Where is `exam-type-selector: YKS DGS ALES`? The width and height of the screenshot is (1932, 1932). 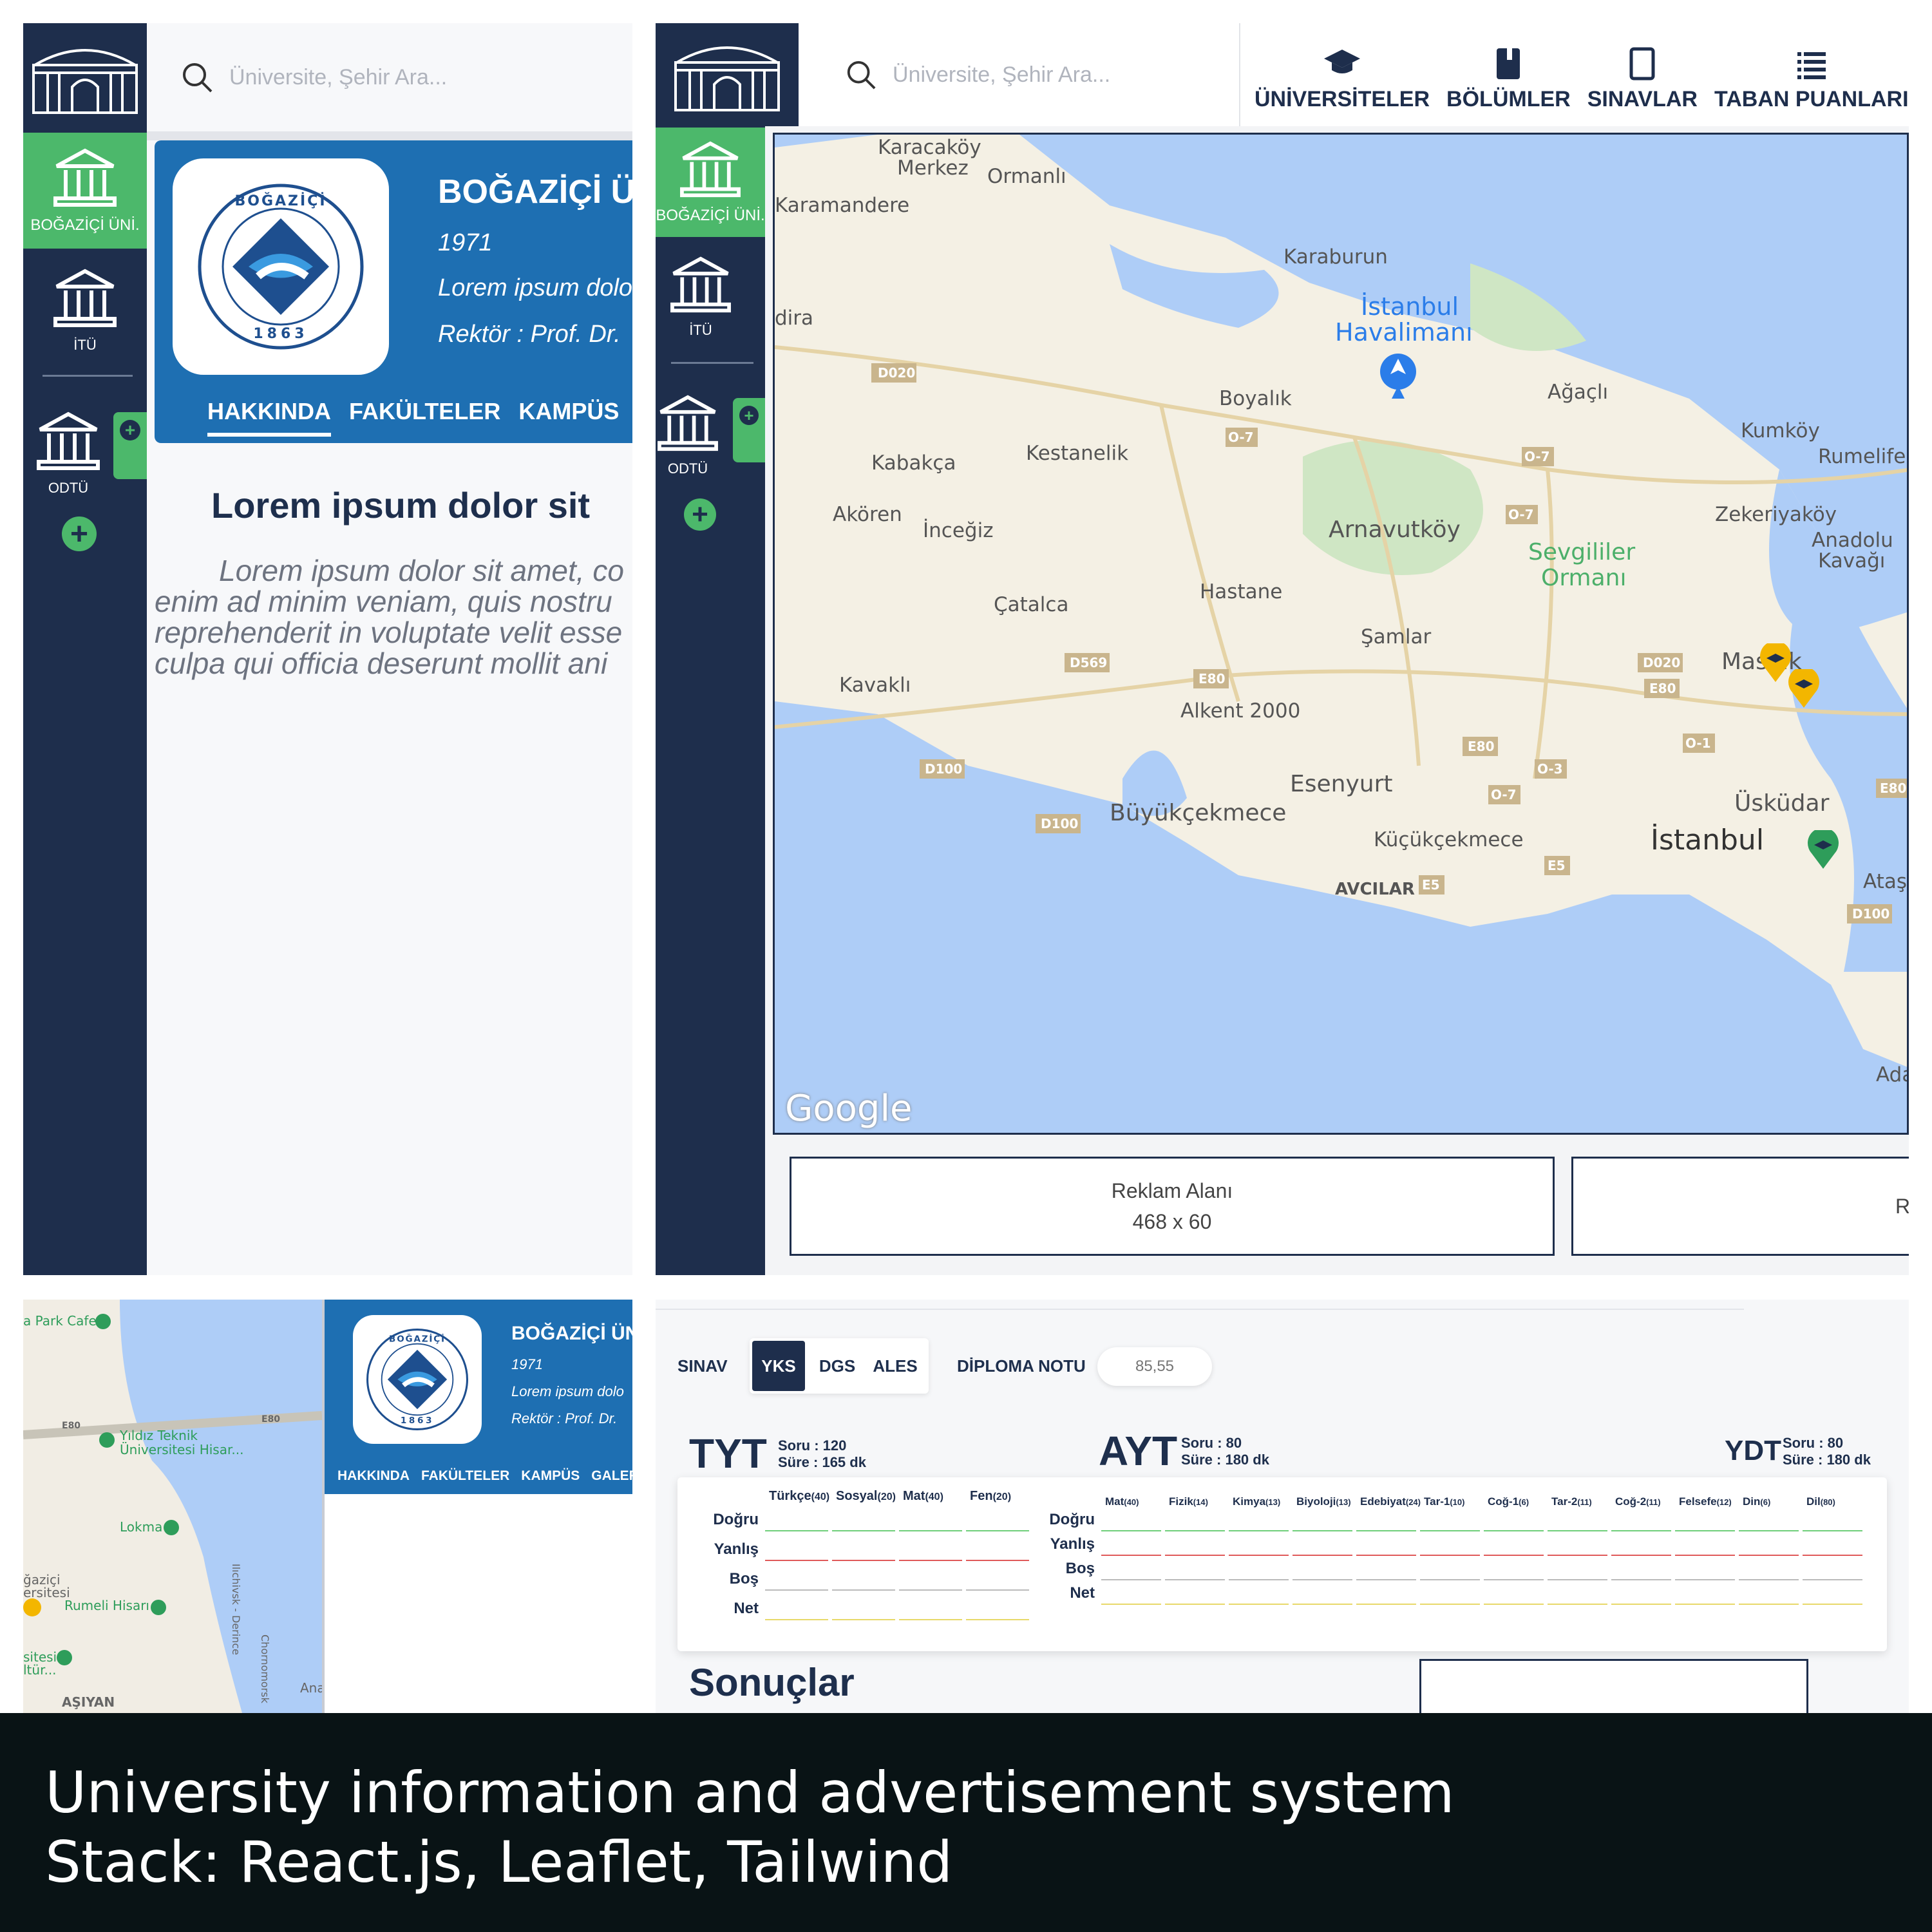
exam-type-selector: YKS DGS ALES is located at coordinates (840, 1366).